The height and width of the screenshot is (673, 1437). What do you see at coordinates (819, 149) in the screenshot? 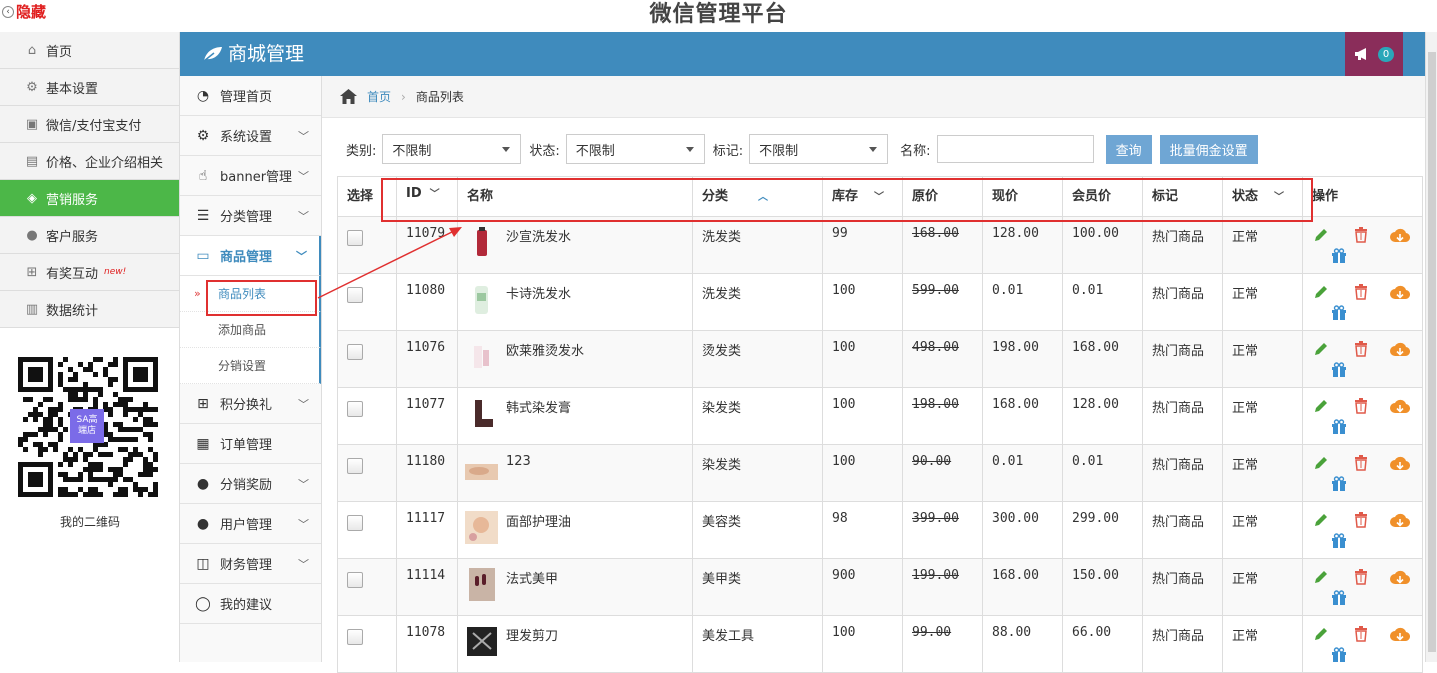
I see `mark-select: 不限制` at bounding box center [819, 149].